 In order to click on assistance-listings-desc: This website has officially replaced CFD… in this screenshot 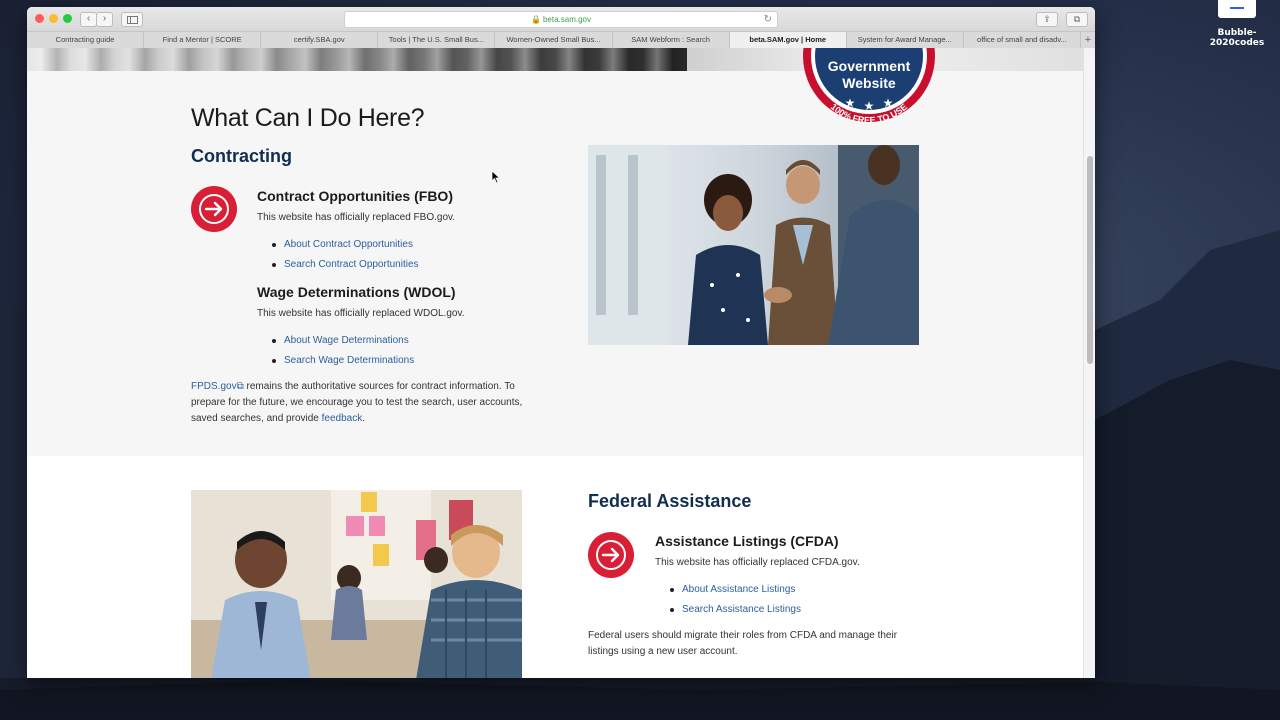, I will do `click(757, 562)`.